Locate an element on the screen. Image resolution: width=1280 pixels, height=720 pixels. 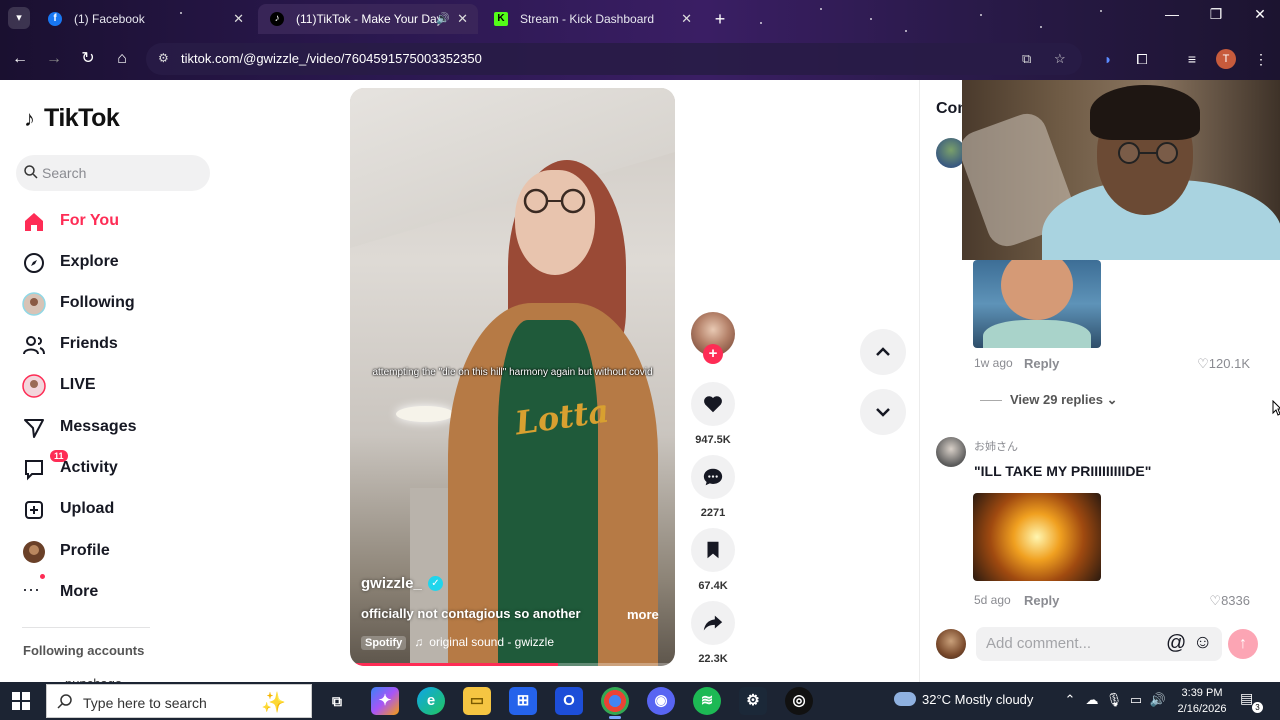
previous-video-button is located at coordinates (883, 352).